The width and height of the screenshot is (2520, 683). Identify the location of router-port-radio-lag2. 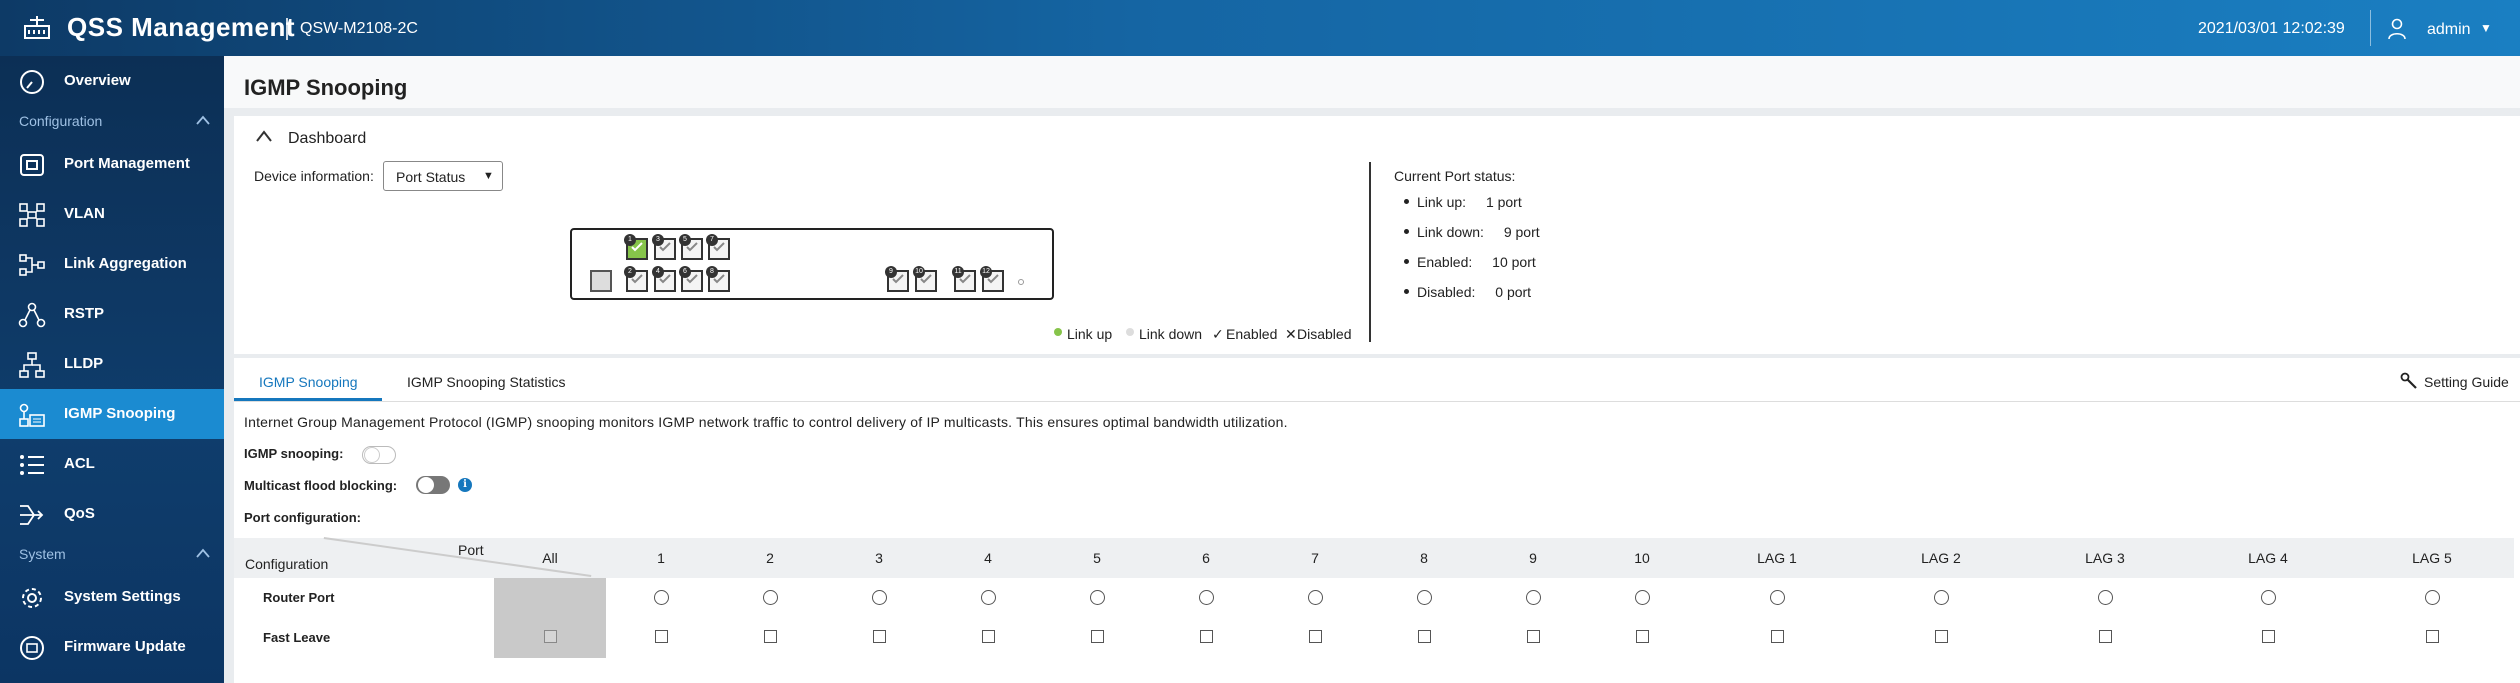
(1941, 597).